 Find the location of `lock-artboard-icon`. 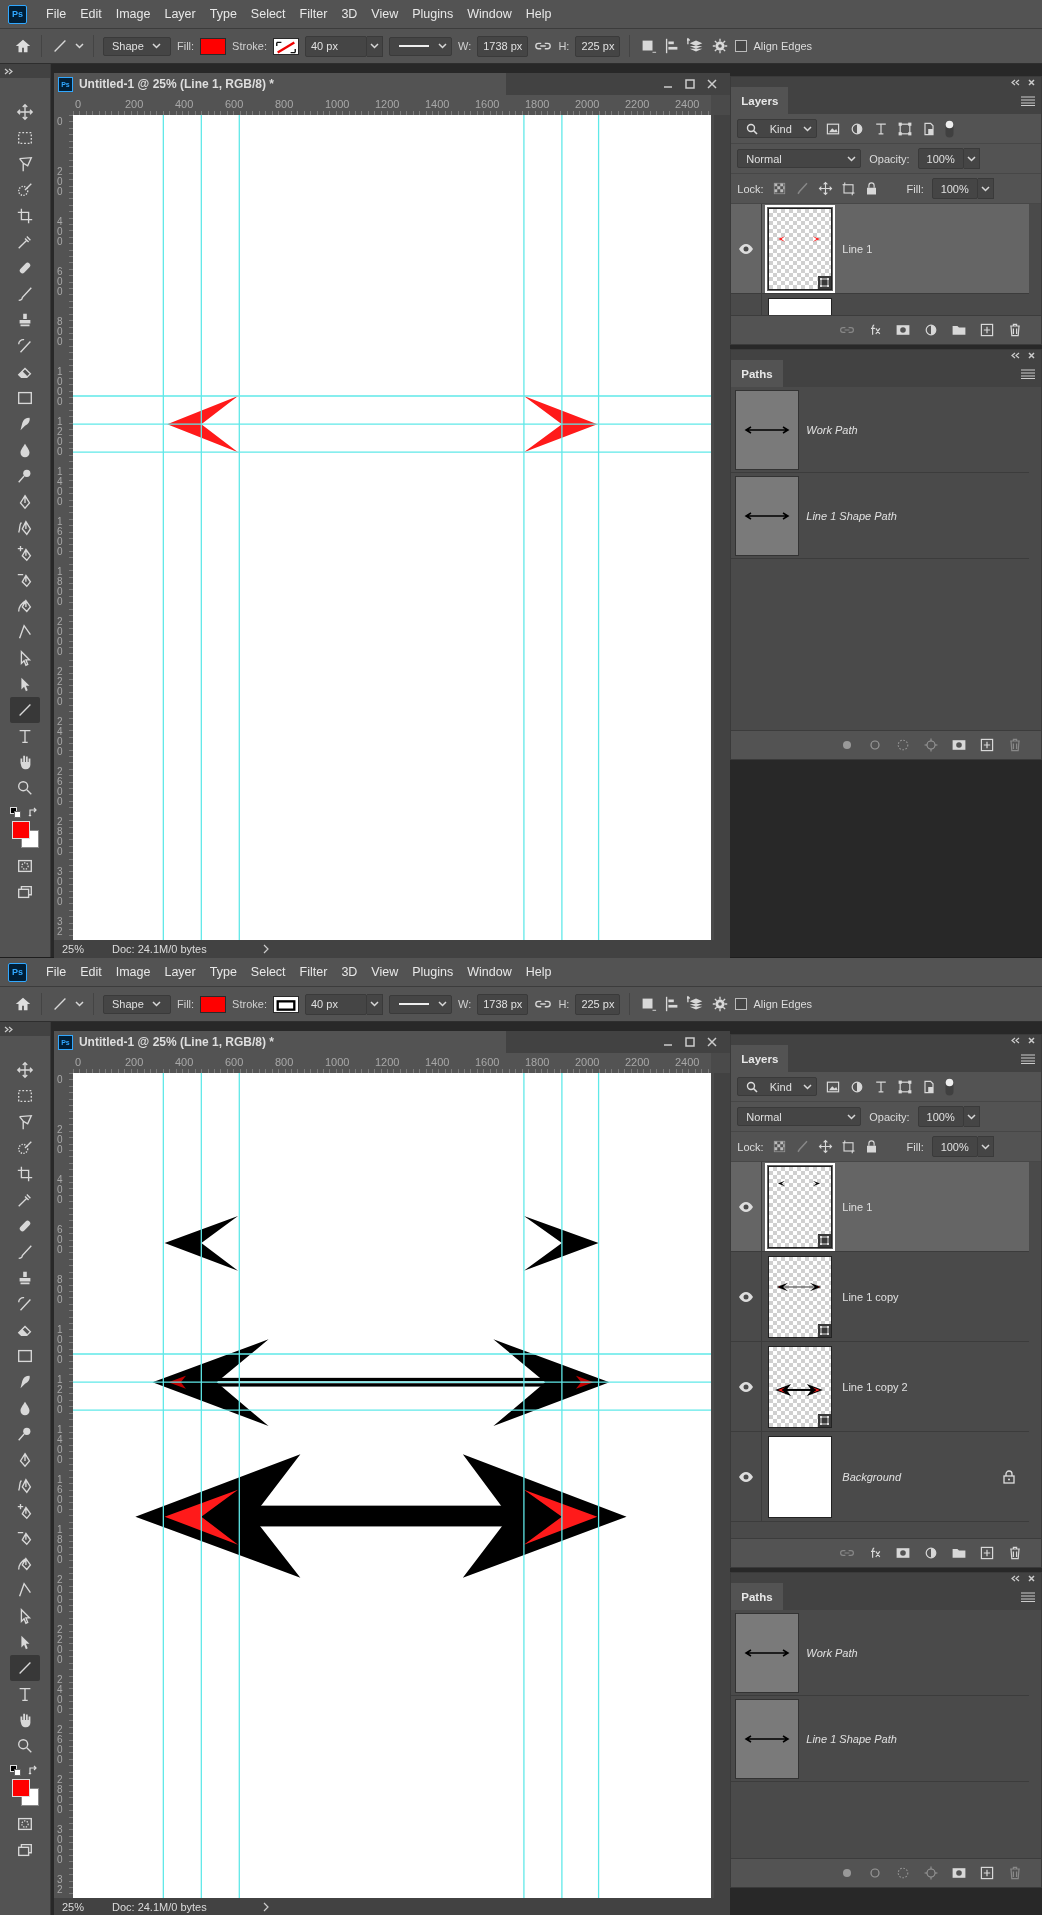

lock-artboard-icon is located at coordinates (848, 1146).